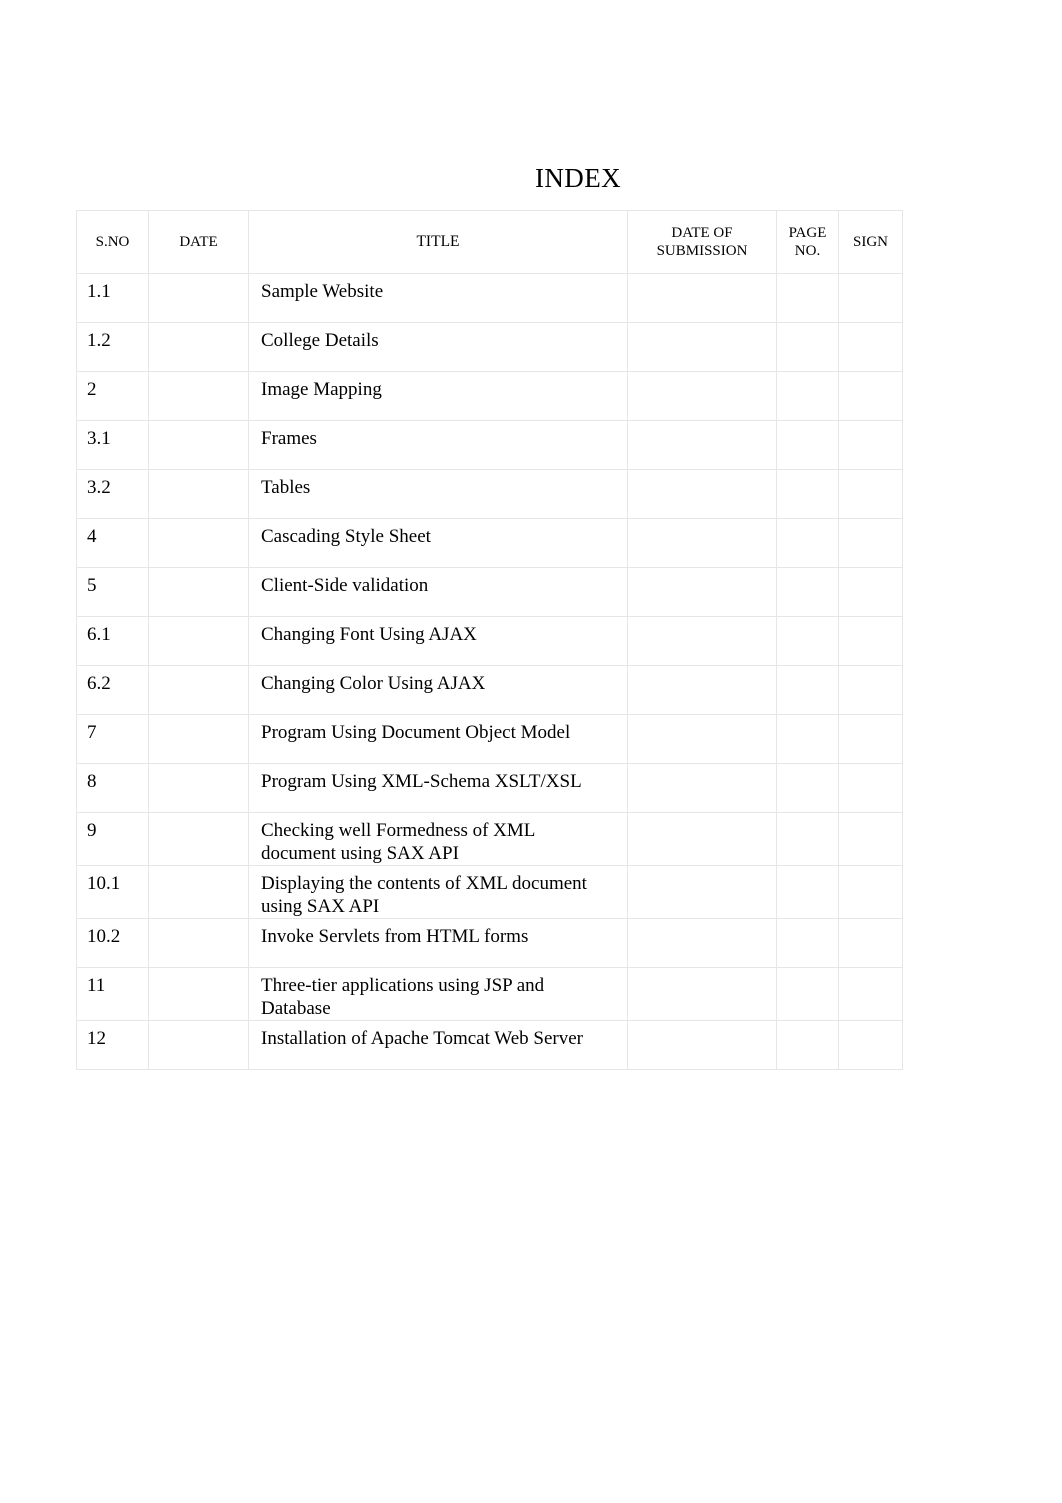 Image resolution: width=1062 pixels, height=1503 pixels. Describe the element at coordinates (438, 298) in the screenshot. I see `cell-title: Sample Website` at that location.